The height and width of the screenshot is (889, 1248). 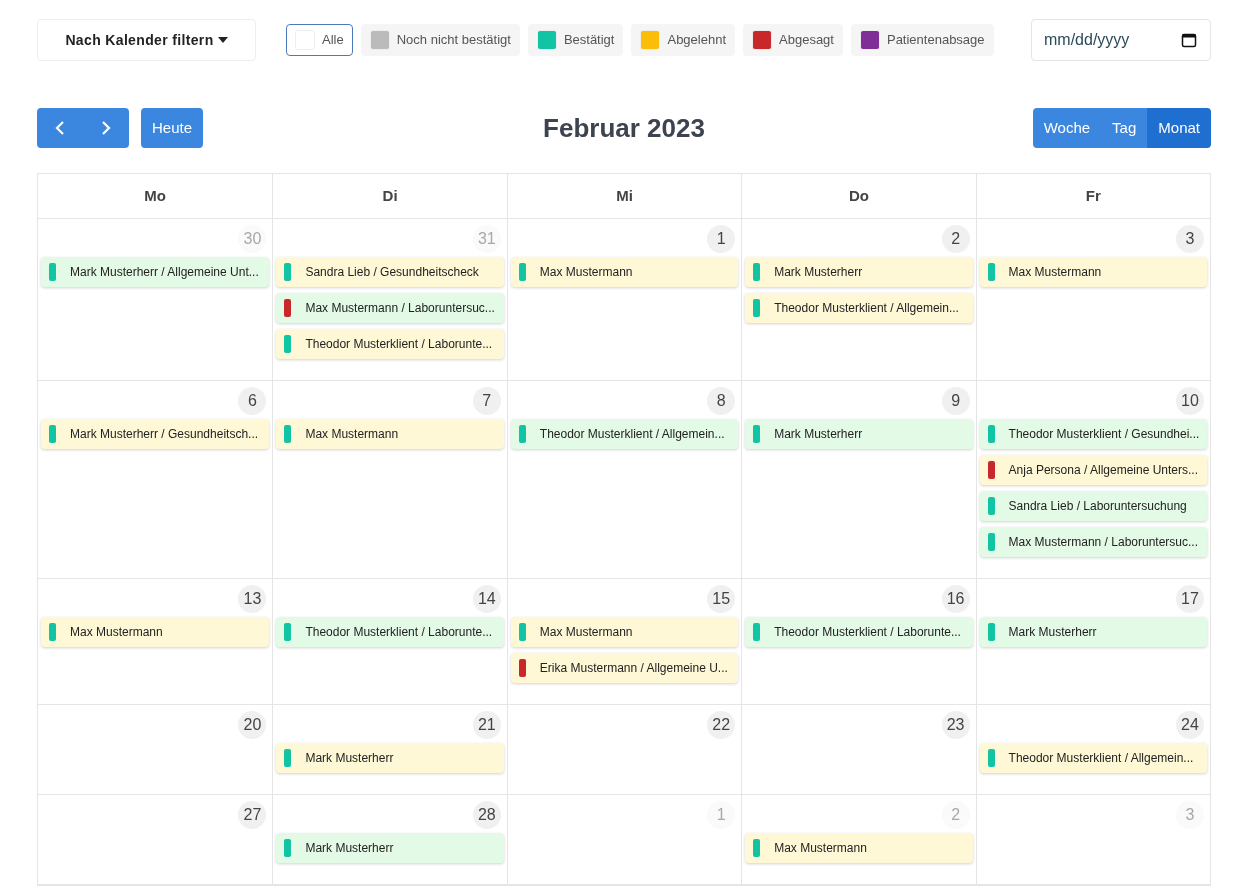 I want to click on previous-button, so click(x=60, y=128).